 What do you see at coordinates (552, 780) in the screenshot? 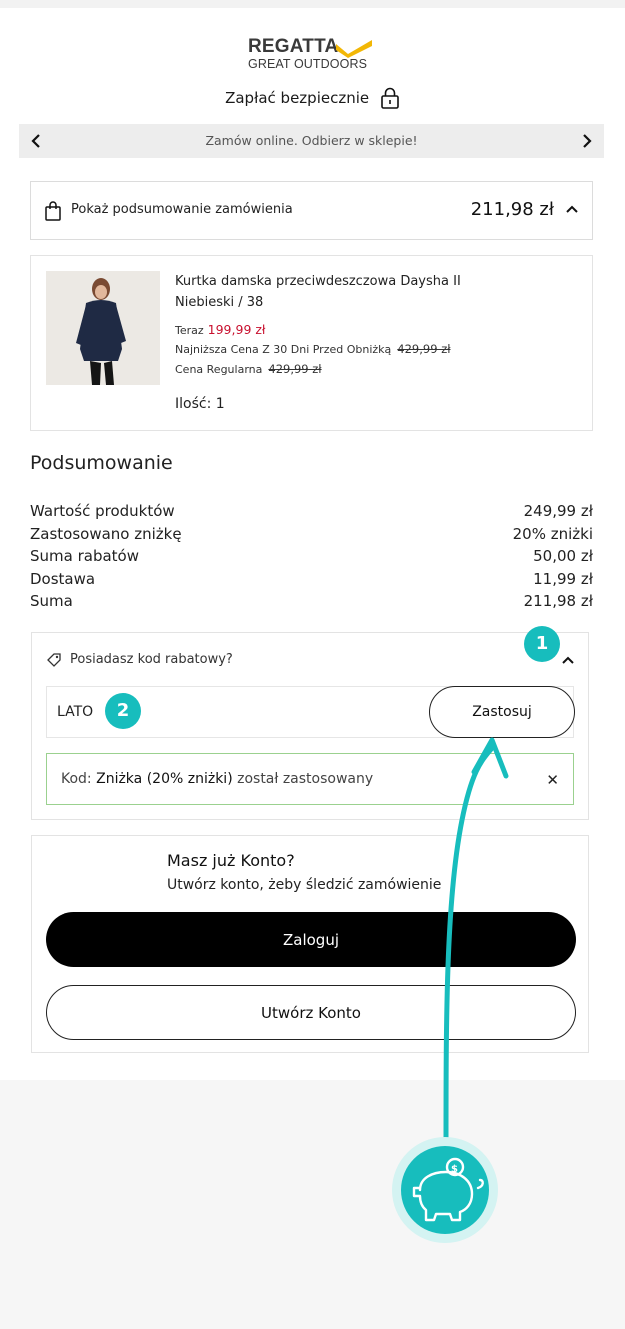
I see `close-icon: ✕` at bounding box center [552, 780].